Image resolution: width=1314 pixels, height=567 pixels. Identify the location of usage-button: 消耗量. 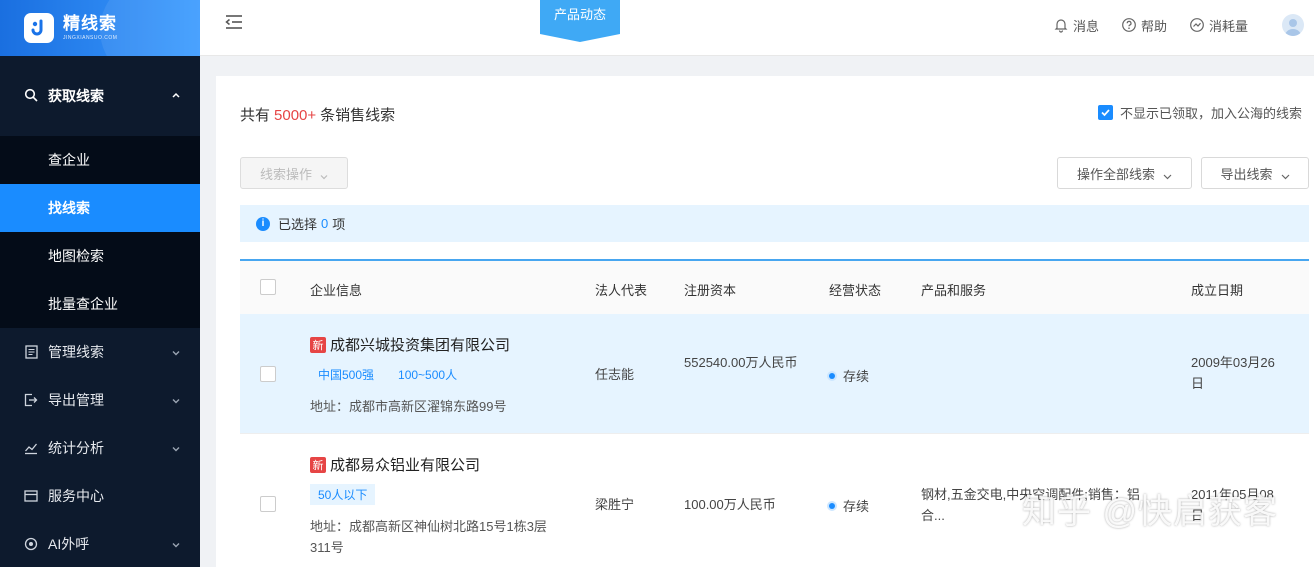
(1218, 25).